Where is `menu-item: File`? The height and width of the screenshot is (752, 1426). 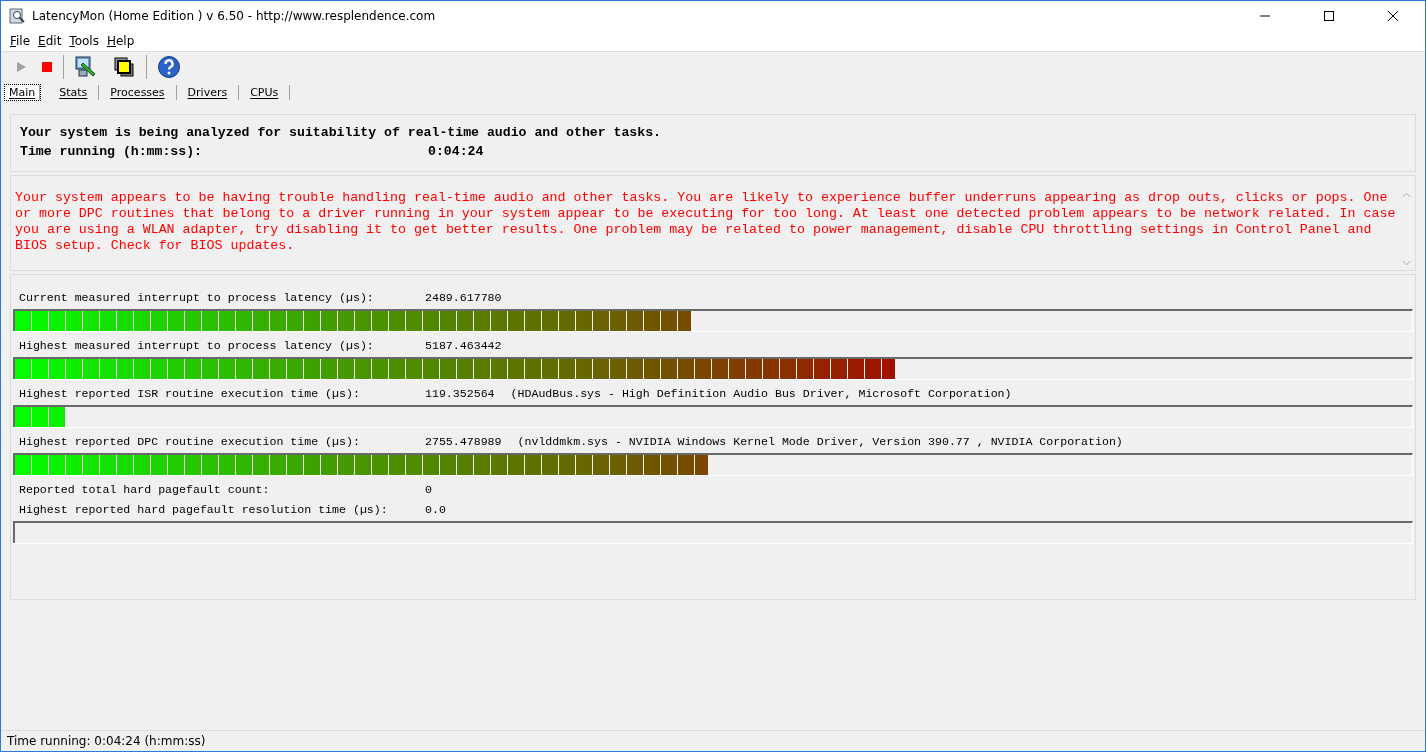 menu-item: File is located at coordinates (20, 41).